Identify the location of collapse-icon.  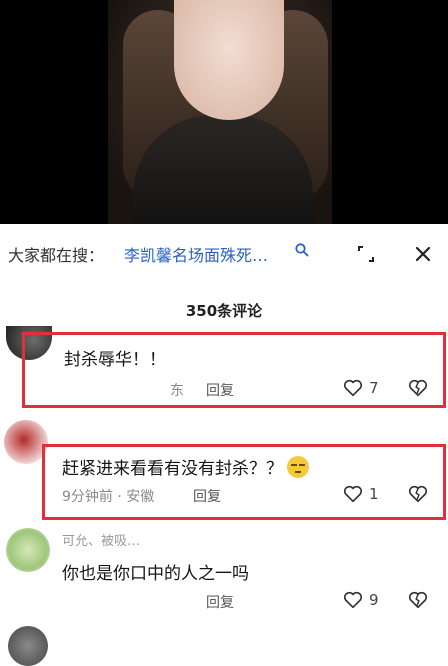
(366, 254).